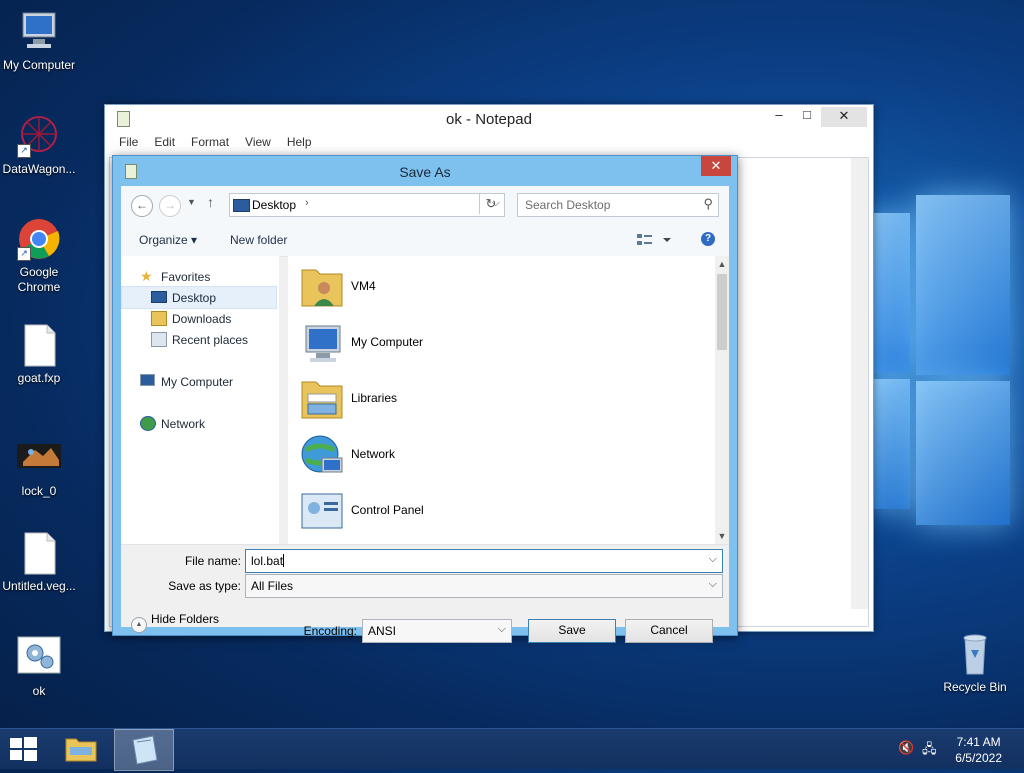 This screenshot has width=1024, height=773. Describe the element at coordinates (307, 203) in the screenshot. I see `breadcrumb-chevron-icon: ›` at that location.